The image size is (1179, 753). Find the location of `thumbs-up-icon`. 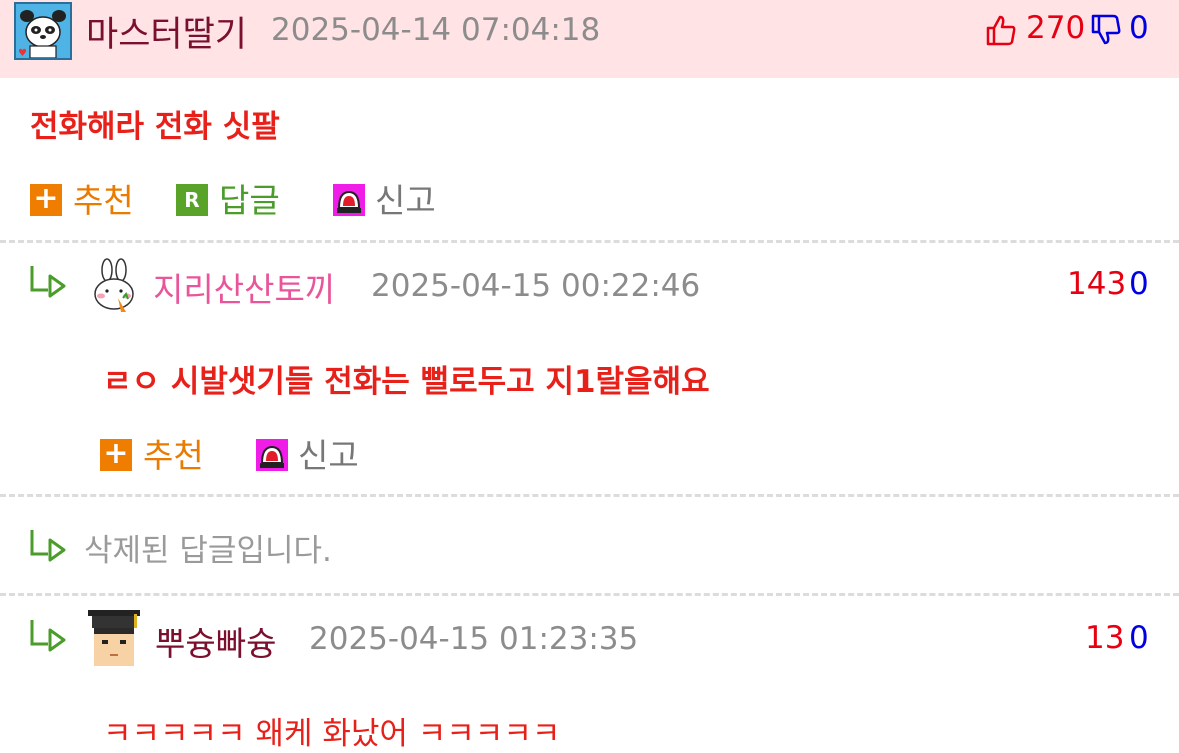

thumbs-up-icon is located at coordinates (1001, 32).